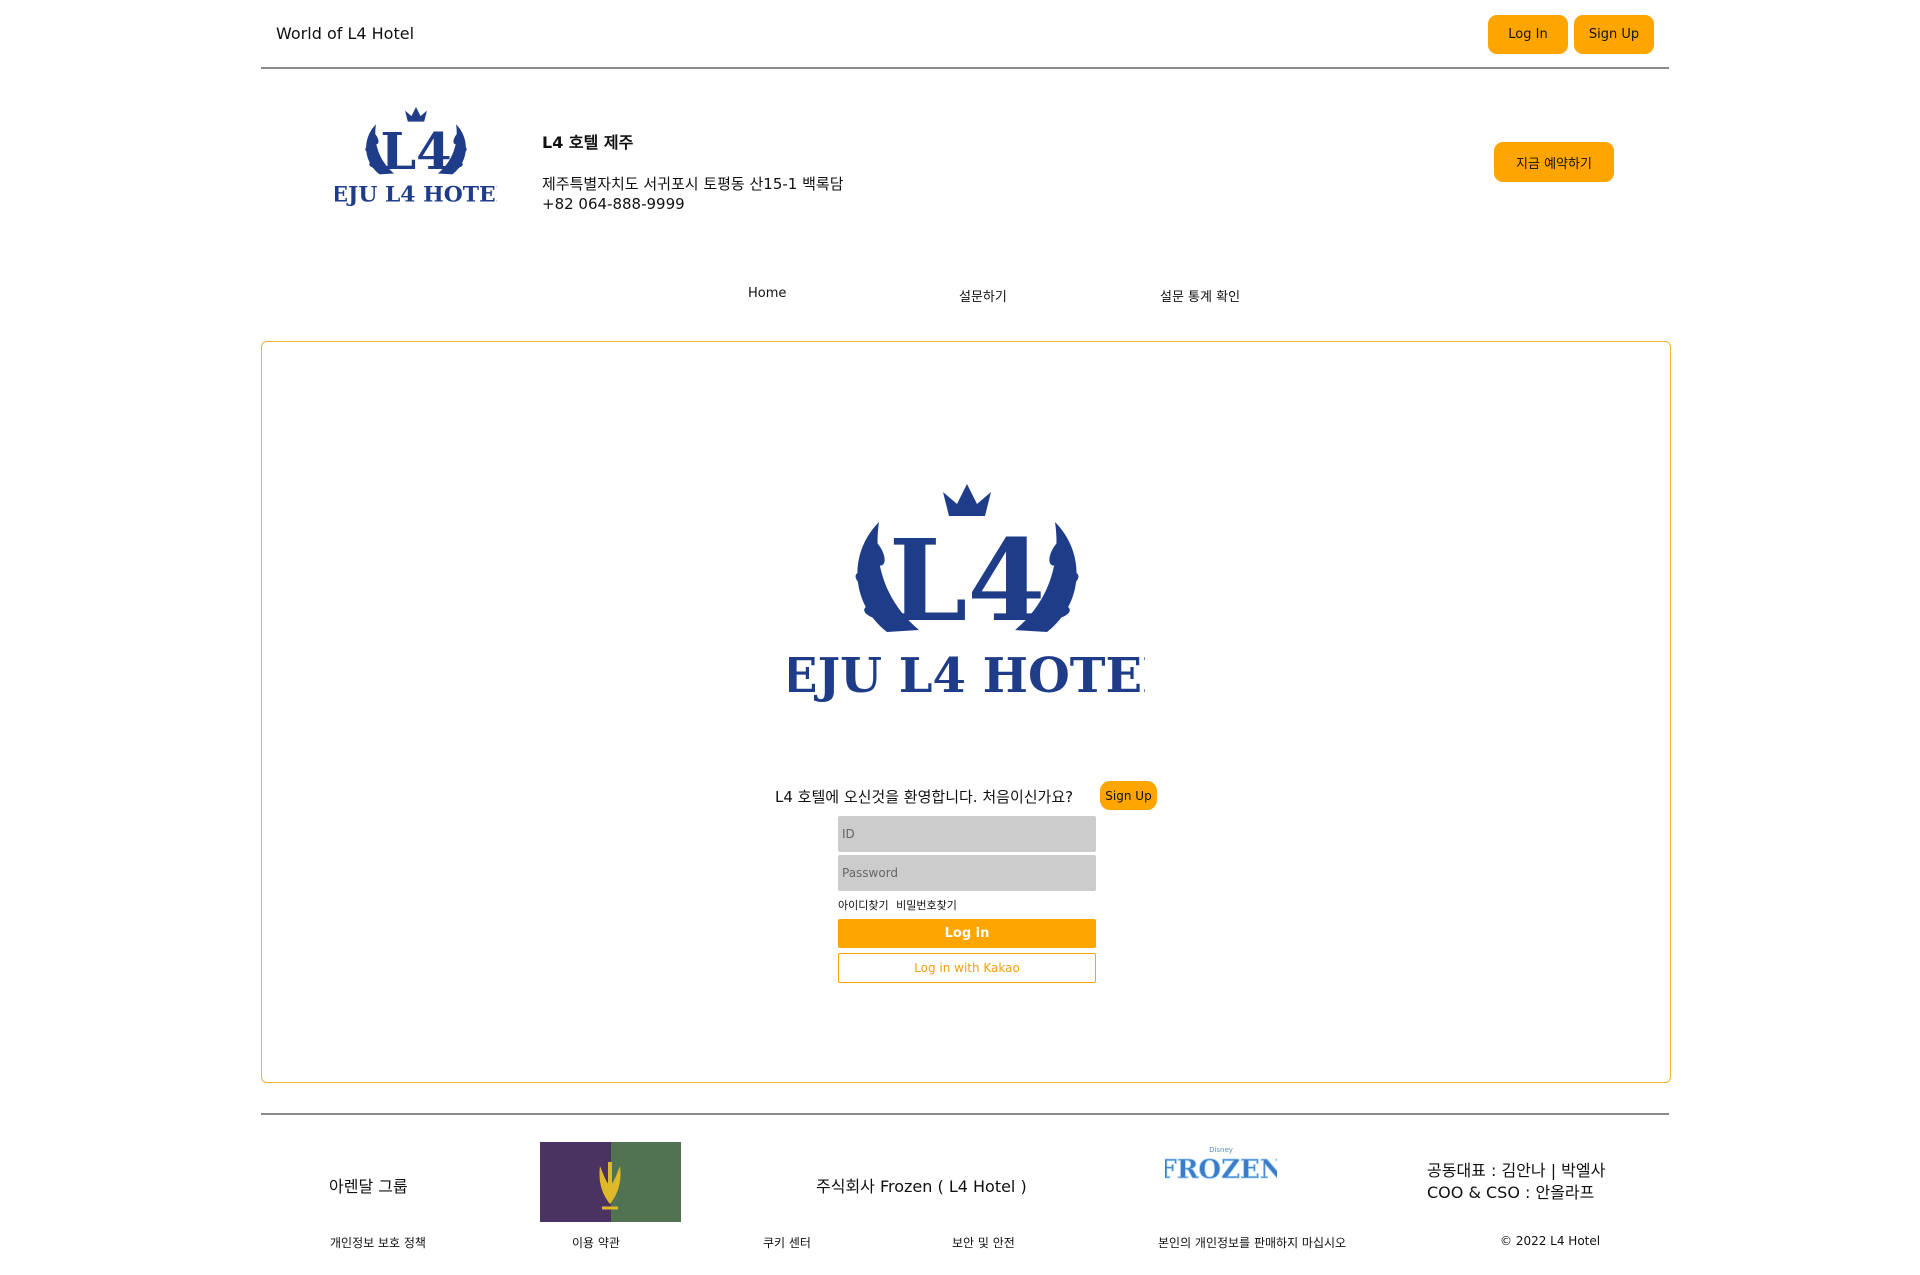 This screenshot has width=1920, height=1275. I want to click on nav-item-survey: 설문하기, so click(983, 295).